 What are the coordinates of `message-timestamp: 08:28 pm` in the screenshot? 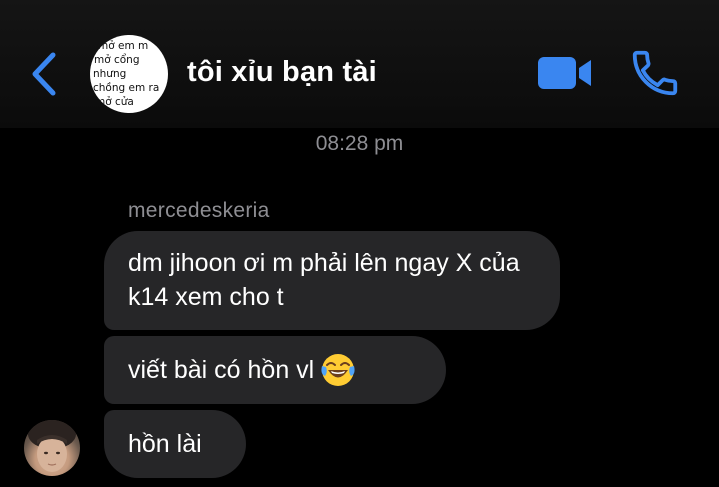 It's located at (359, 143).